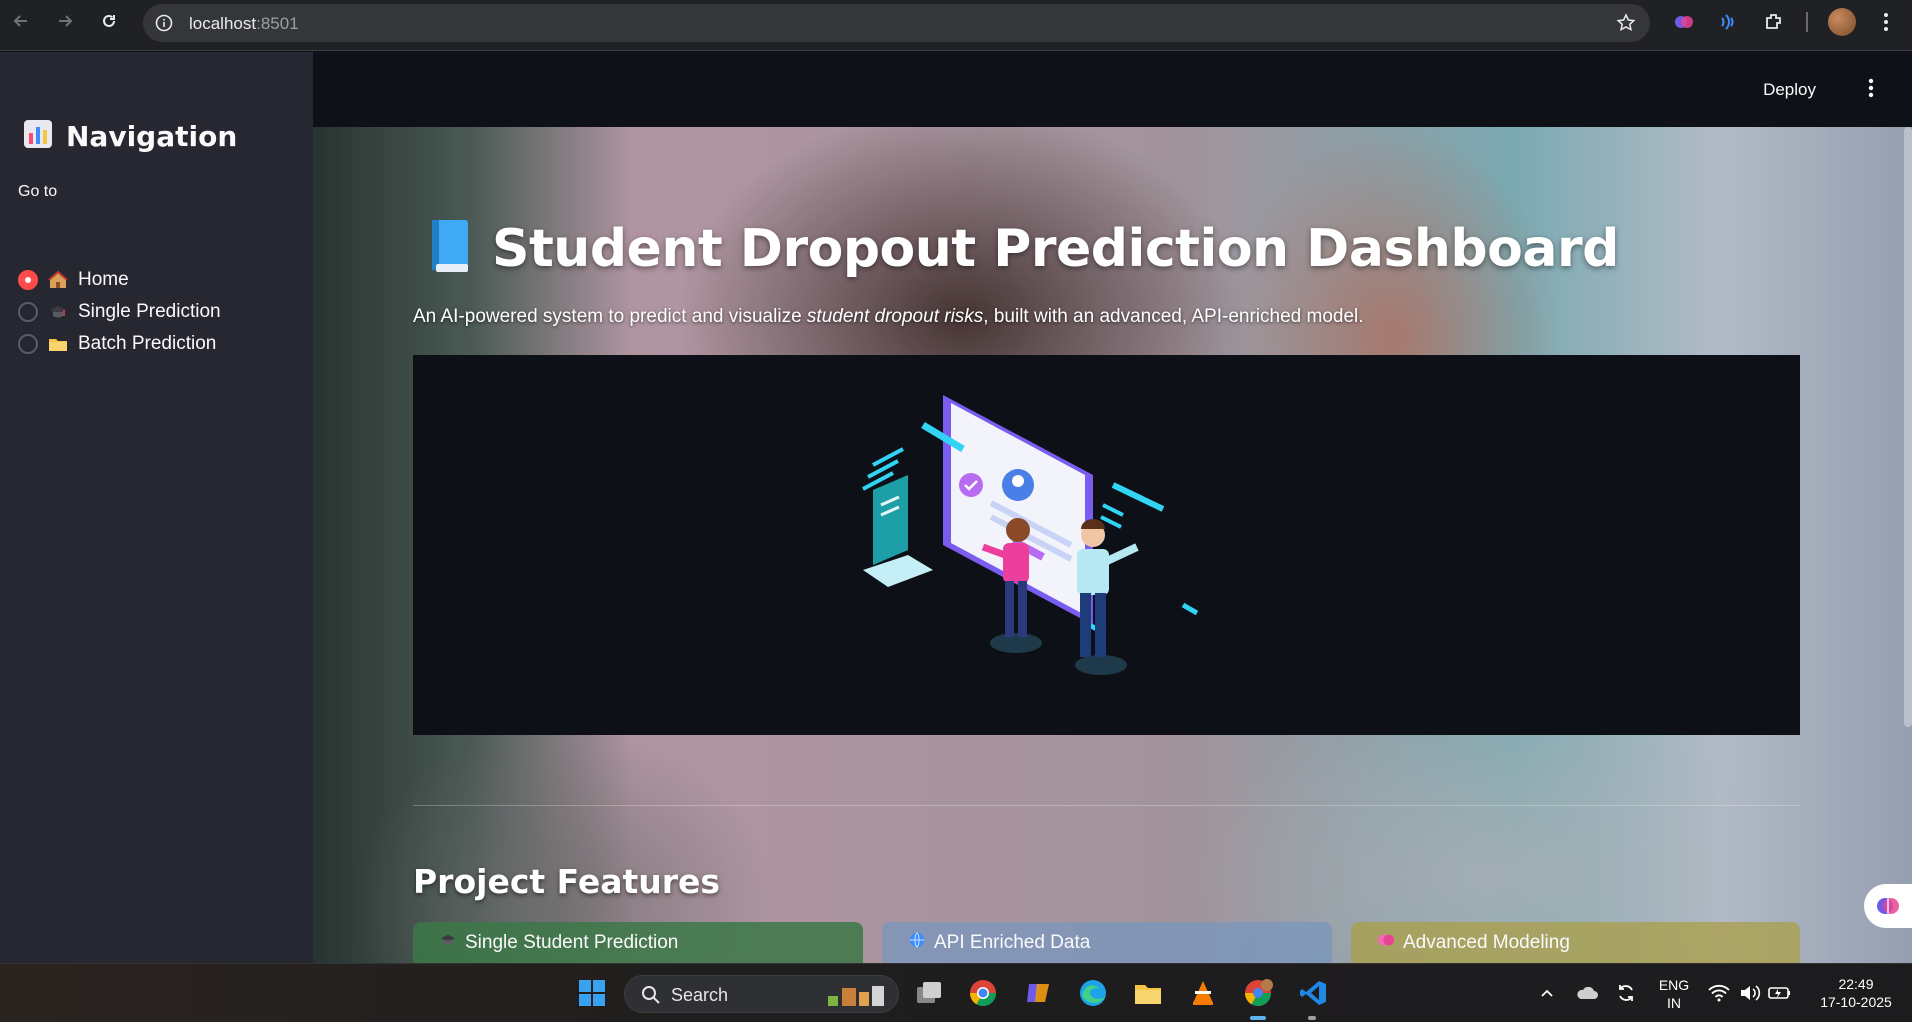 The width and height of the screenshot is (1912, 1022). What do you see at coordinates (1107, 942) in the screenshot?
I see `feature-card-api-enriched: API Enriched Data` at bounding box center [1107, 942].